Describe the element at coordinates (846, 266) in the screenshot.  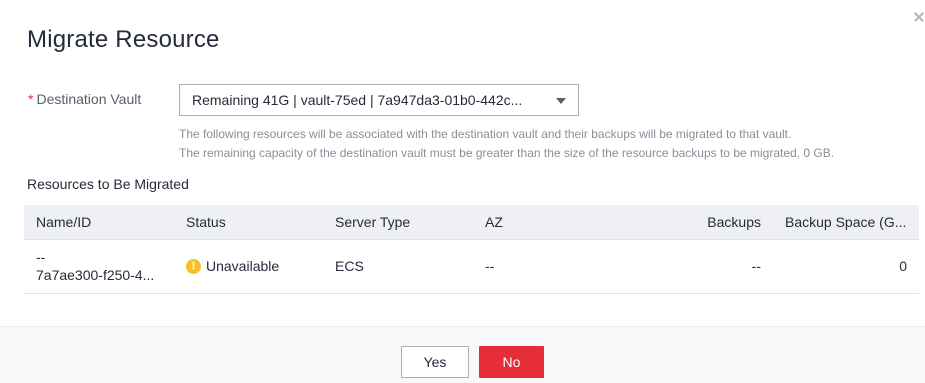
I see `cell-backup-space: 0` at that location.